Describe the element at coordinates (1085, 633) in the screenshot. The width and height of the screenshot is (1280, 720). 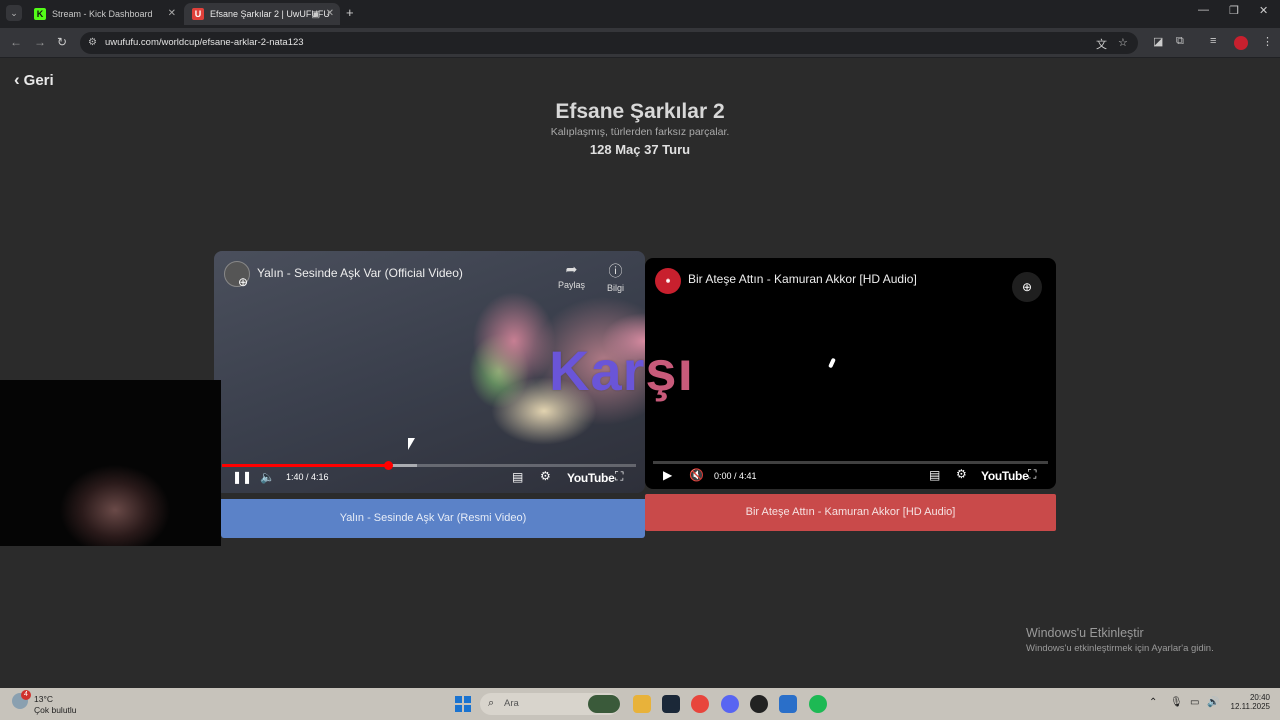
I see `watermark-title: Windows'u Etkinleştir` at that location.